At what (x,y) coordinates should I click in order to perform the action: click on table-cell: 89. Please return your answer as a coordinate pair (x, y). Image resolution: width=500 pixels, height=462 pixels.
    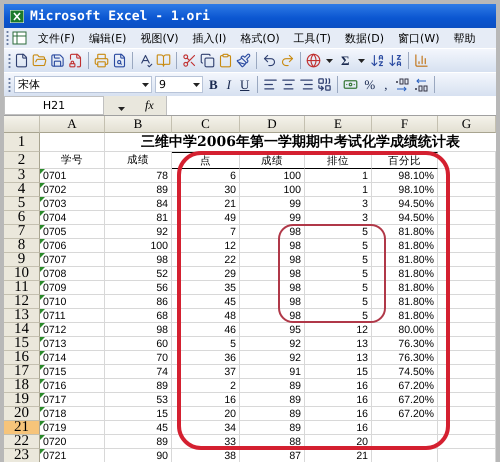
    Looking at the image, I should click on (138, 190).